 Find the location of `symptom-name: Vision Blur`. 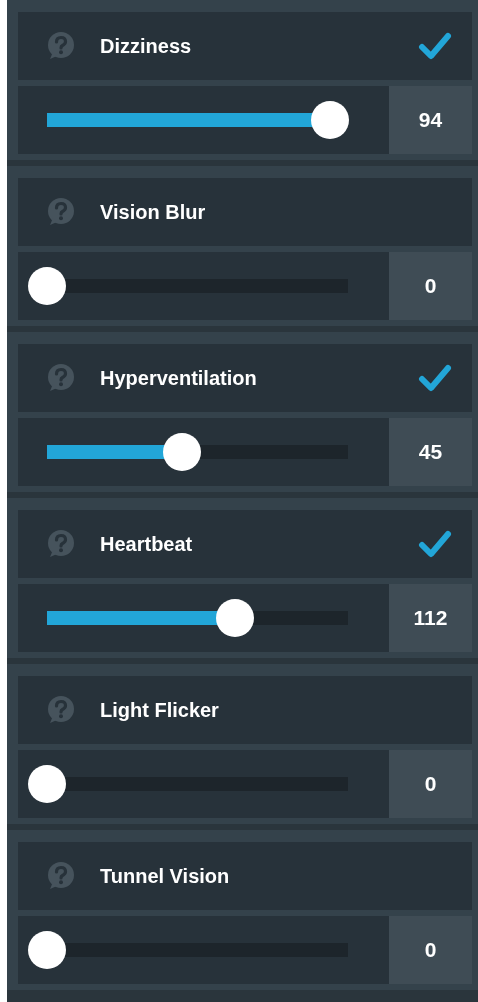

symptom-name: Vision Blur is located at coordinates (153, 212).